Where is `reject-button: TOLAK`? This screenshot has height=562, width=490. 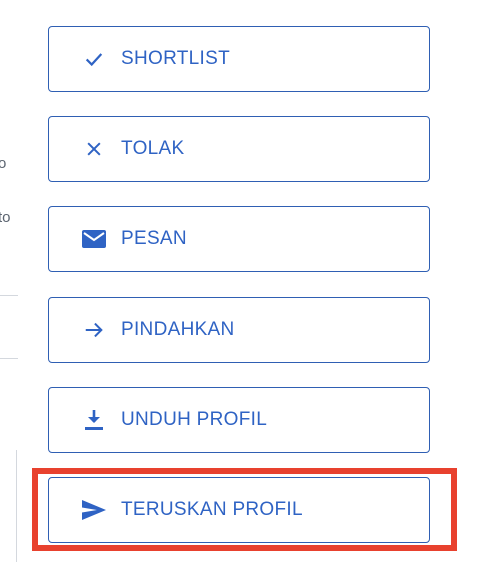
reject-button: TOLAK is located at coordinates (239, 149).